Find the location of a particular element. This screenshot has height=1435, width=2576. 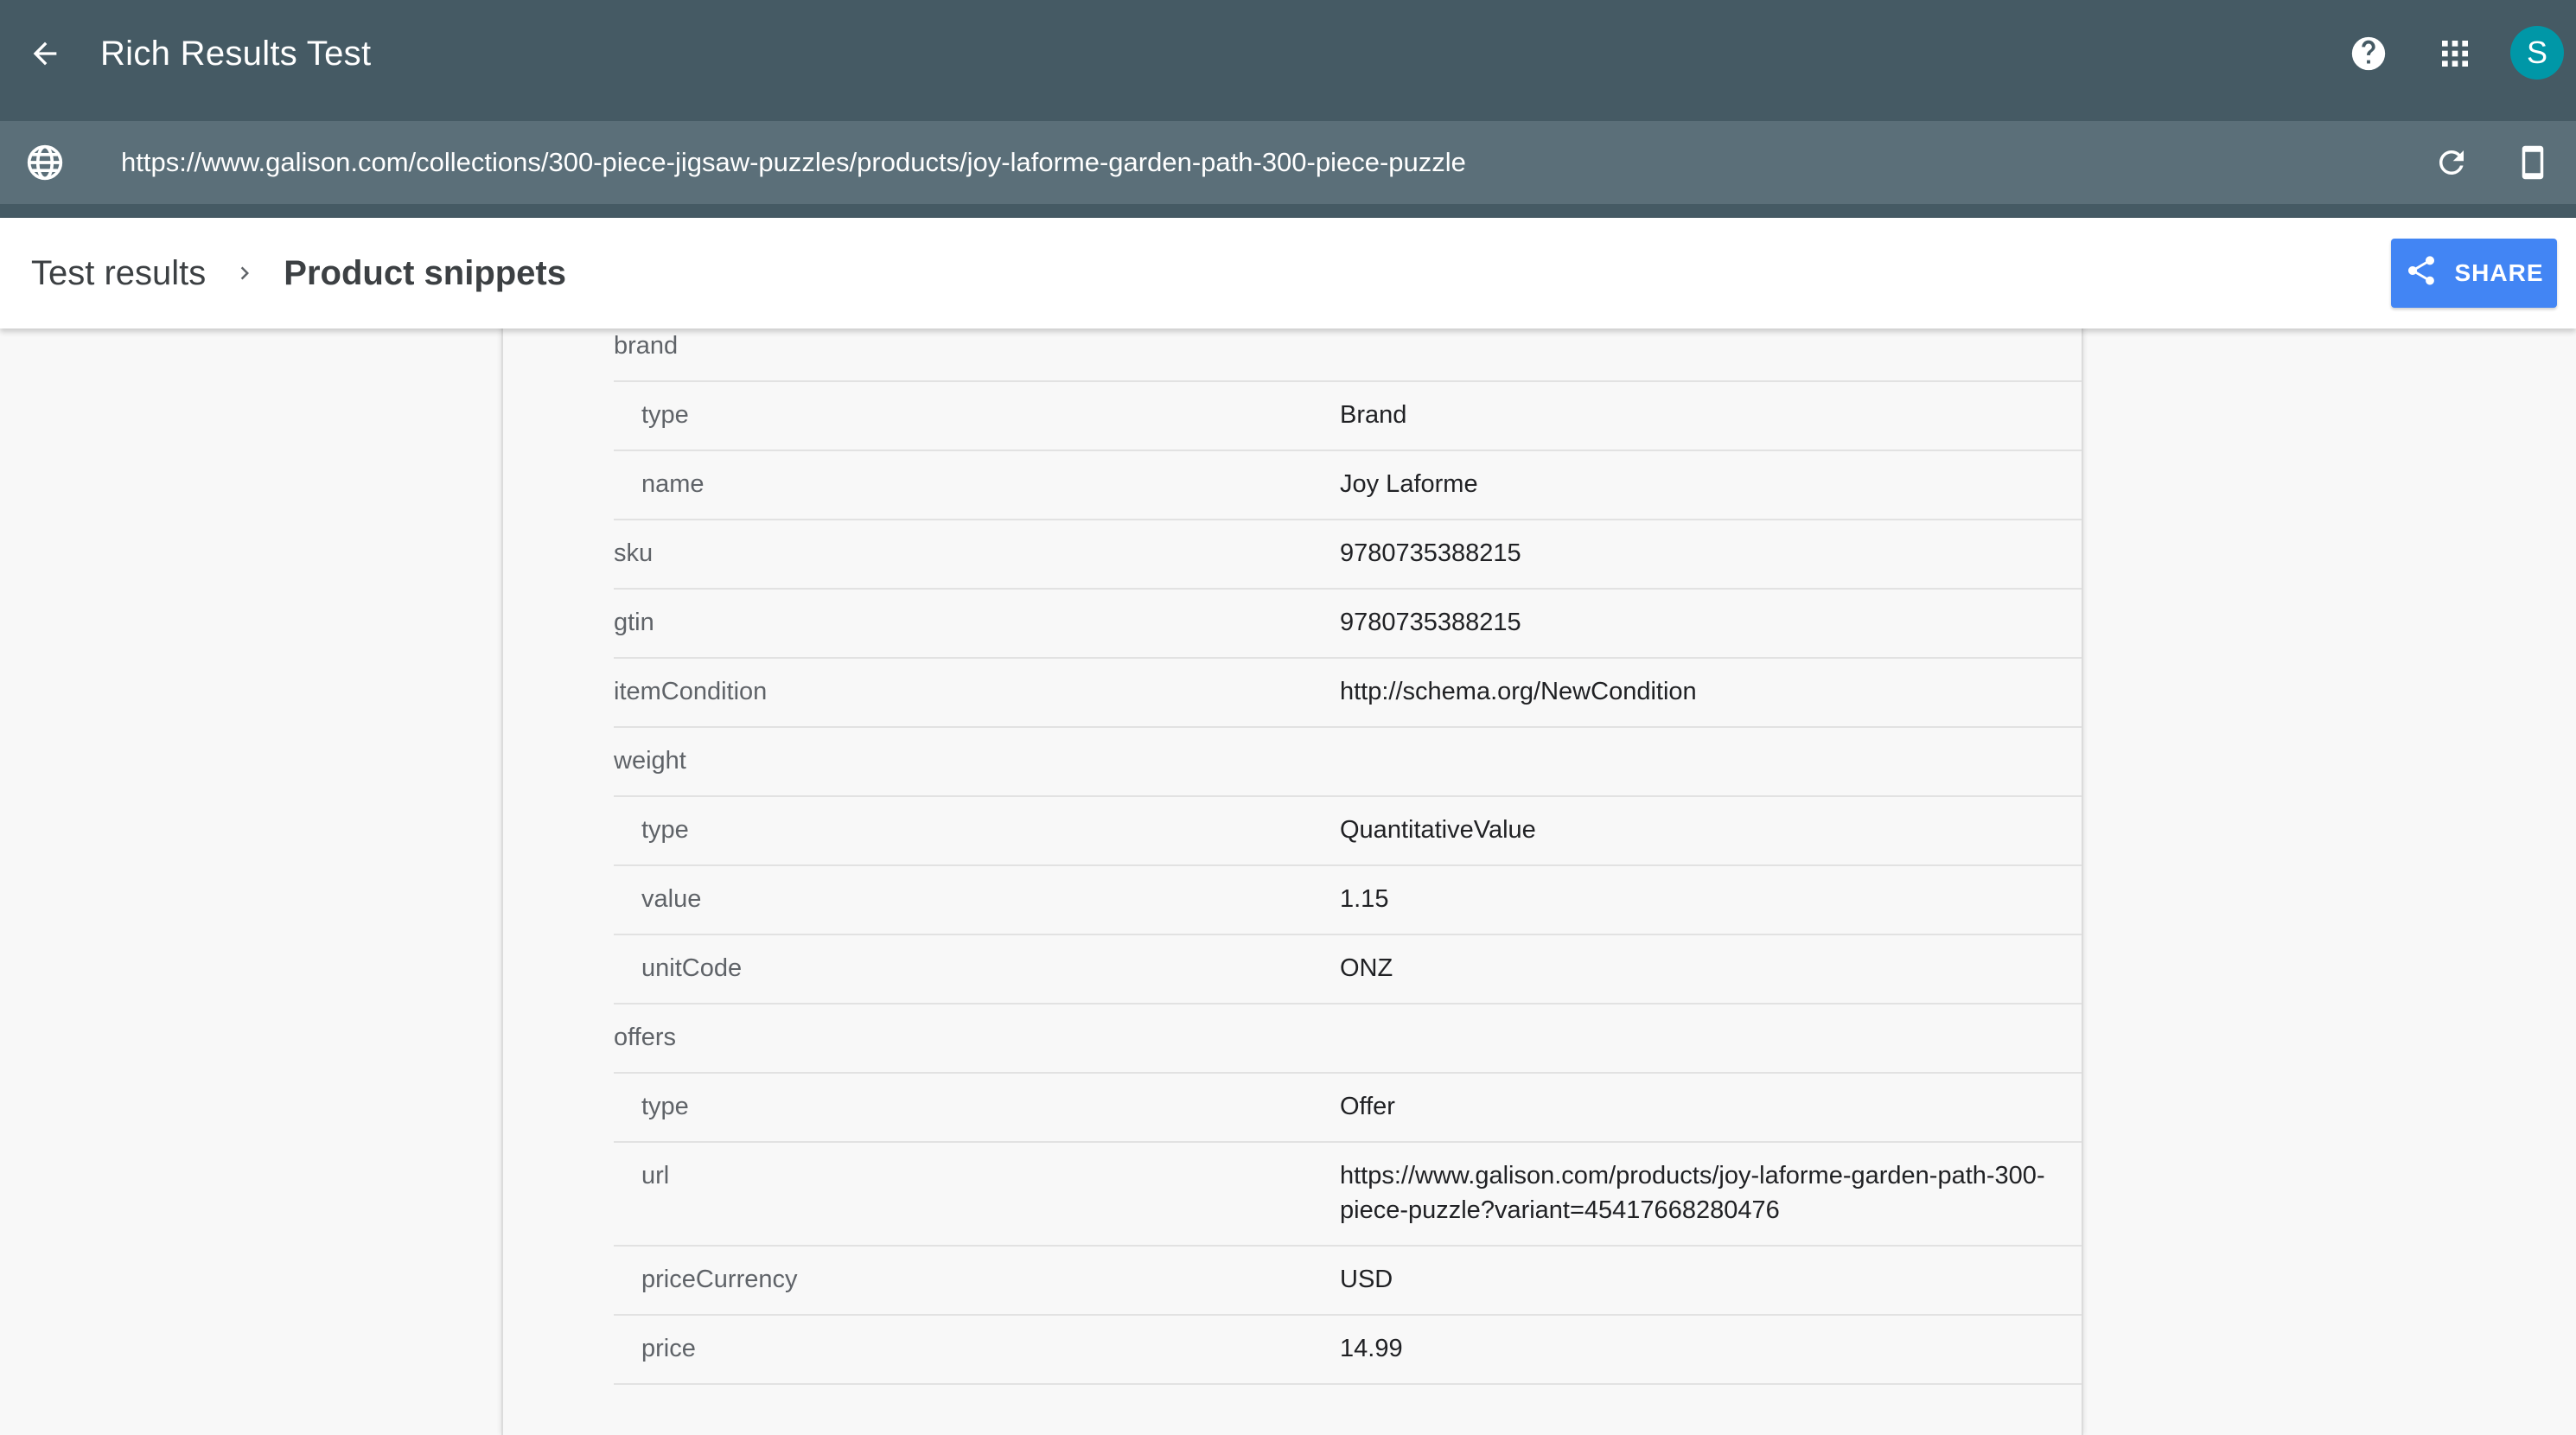

property-row: sku 9780735388215 is located at coordinates (1348, 554).